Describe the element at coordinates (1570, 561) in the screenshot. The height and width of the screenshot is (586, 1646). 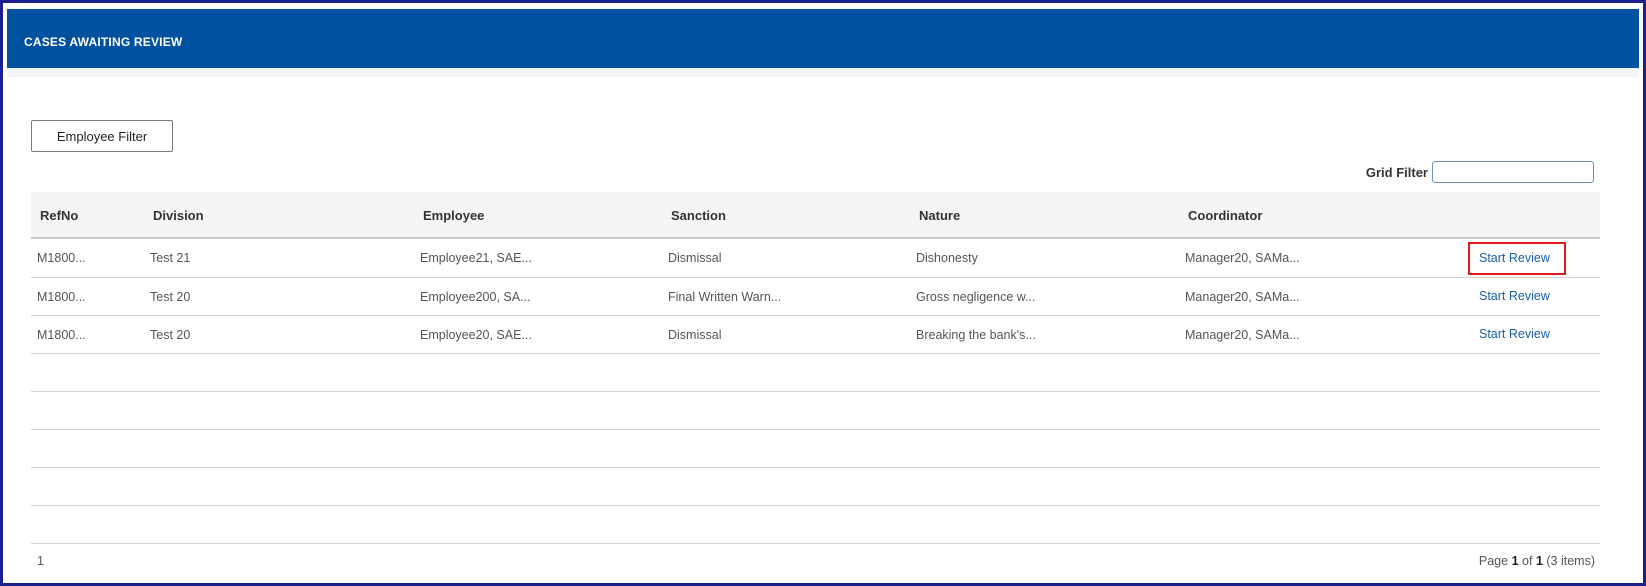
I see `pager-items-count: (3 items)` at that location.